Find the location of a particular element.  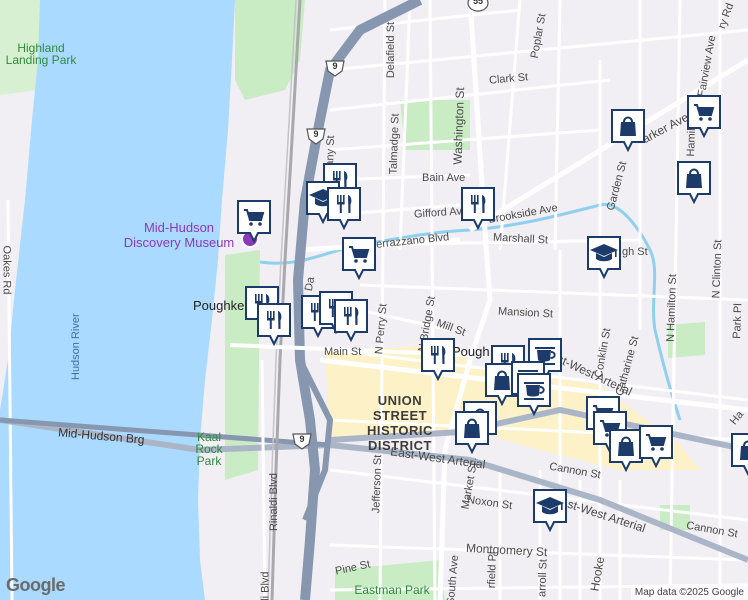

poughkeepsie-label-center: Pough is located at coordinates (471, 351).